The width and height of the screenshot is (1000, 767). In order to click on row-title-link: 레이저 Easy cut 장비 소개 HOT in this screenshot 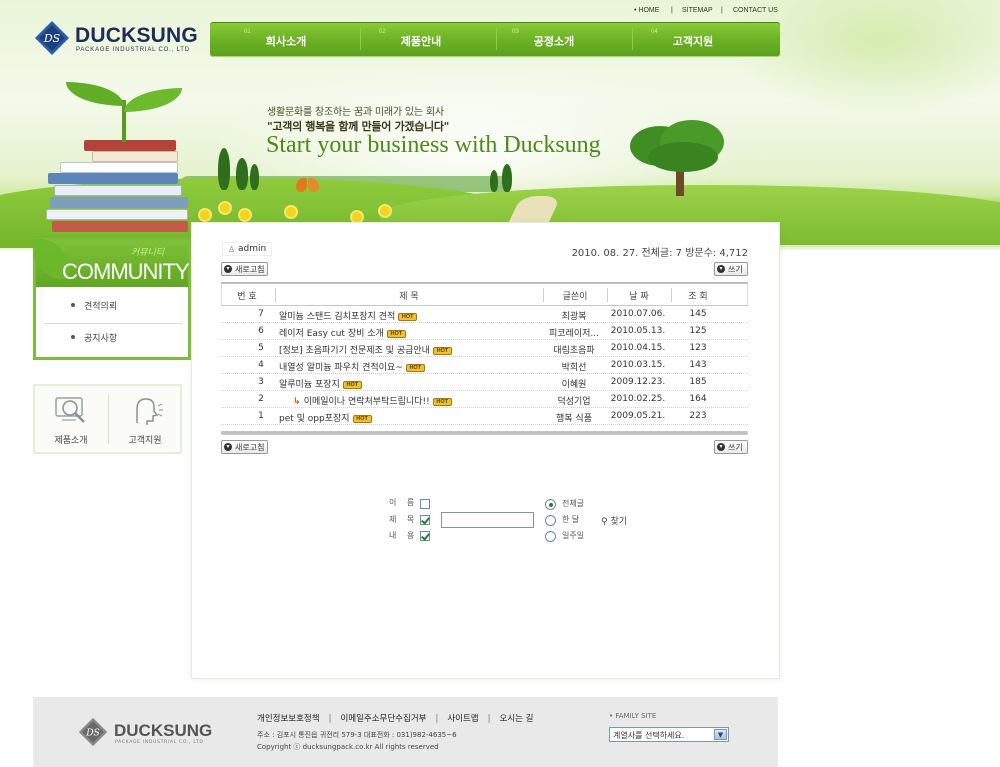, I will do `click(342, 332)`.